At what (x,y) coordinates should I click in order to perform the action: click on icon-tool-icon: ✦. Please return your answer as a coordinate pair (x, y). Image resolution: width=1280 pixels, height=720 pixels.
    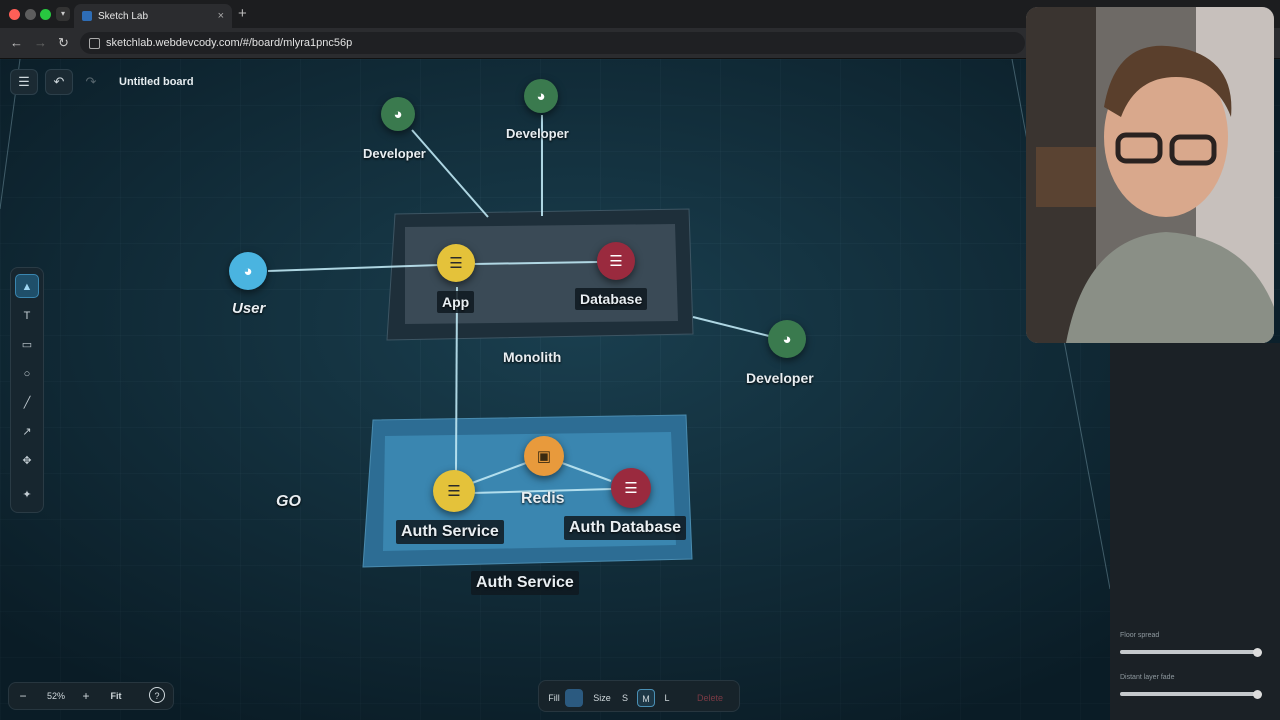
    Looking at the image, I should click on (27, 495).